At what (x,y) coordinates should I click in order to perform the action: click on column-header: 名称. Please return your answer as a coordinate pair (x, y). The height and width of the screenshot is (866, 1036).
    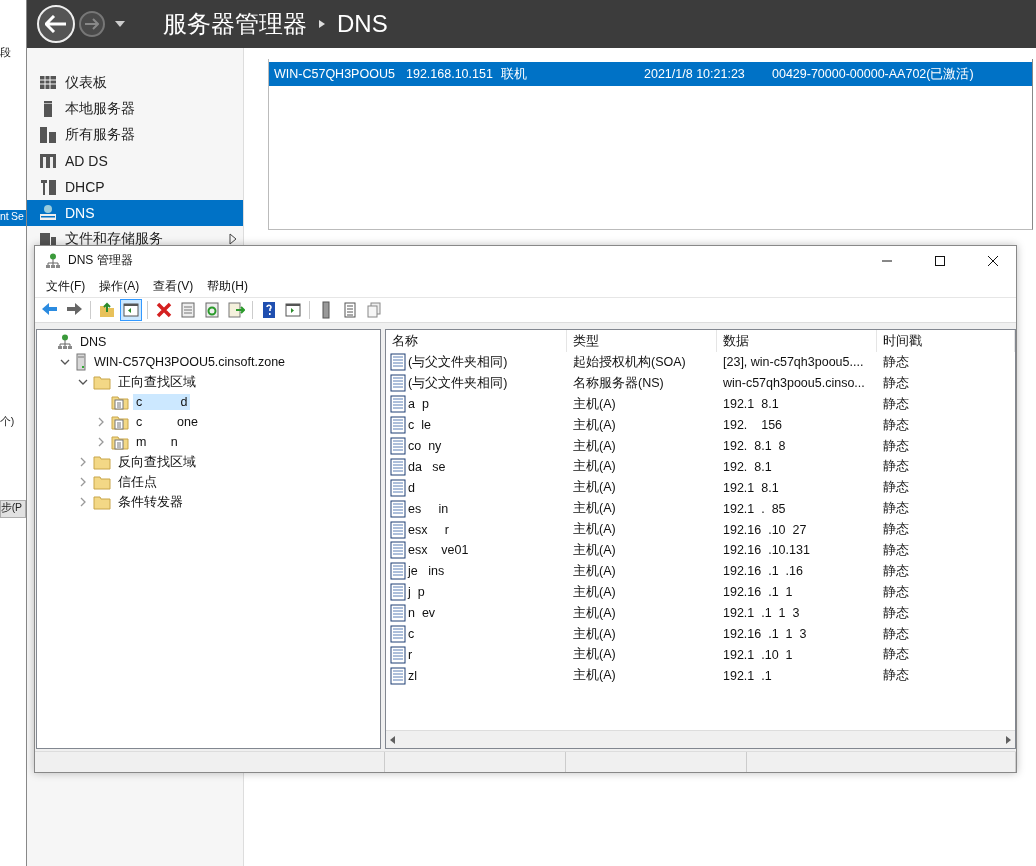
    Looking at the image, I should click on (476, 341).